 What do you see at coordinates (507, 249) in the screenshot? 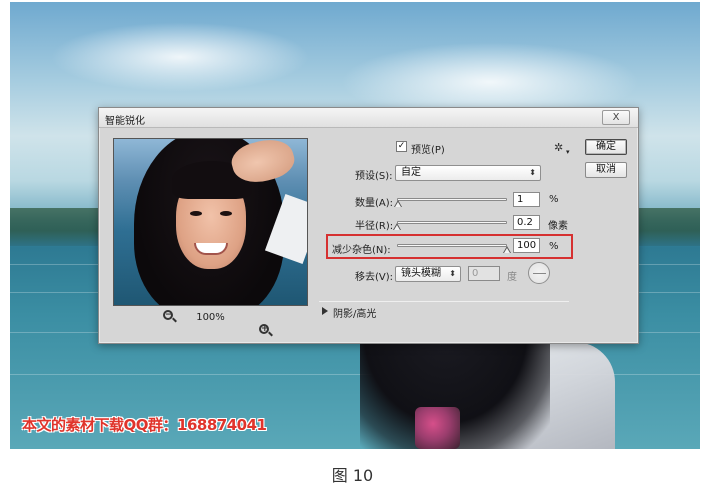
I see `noise-slider-thumb` at bounding box center [507, 249].